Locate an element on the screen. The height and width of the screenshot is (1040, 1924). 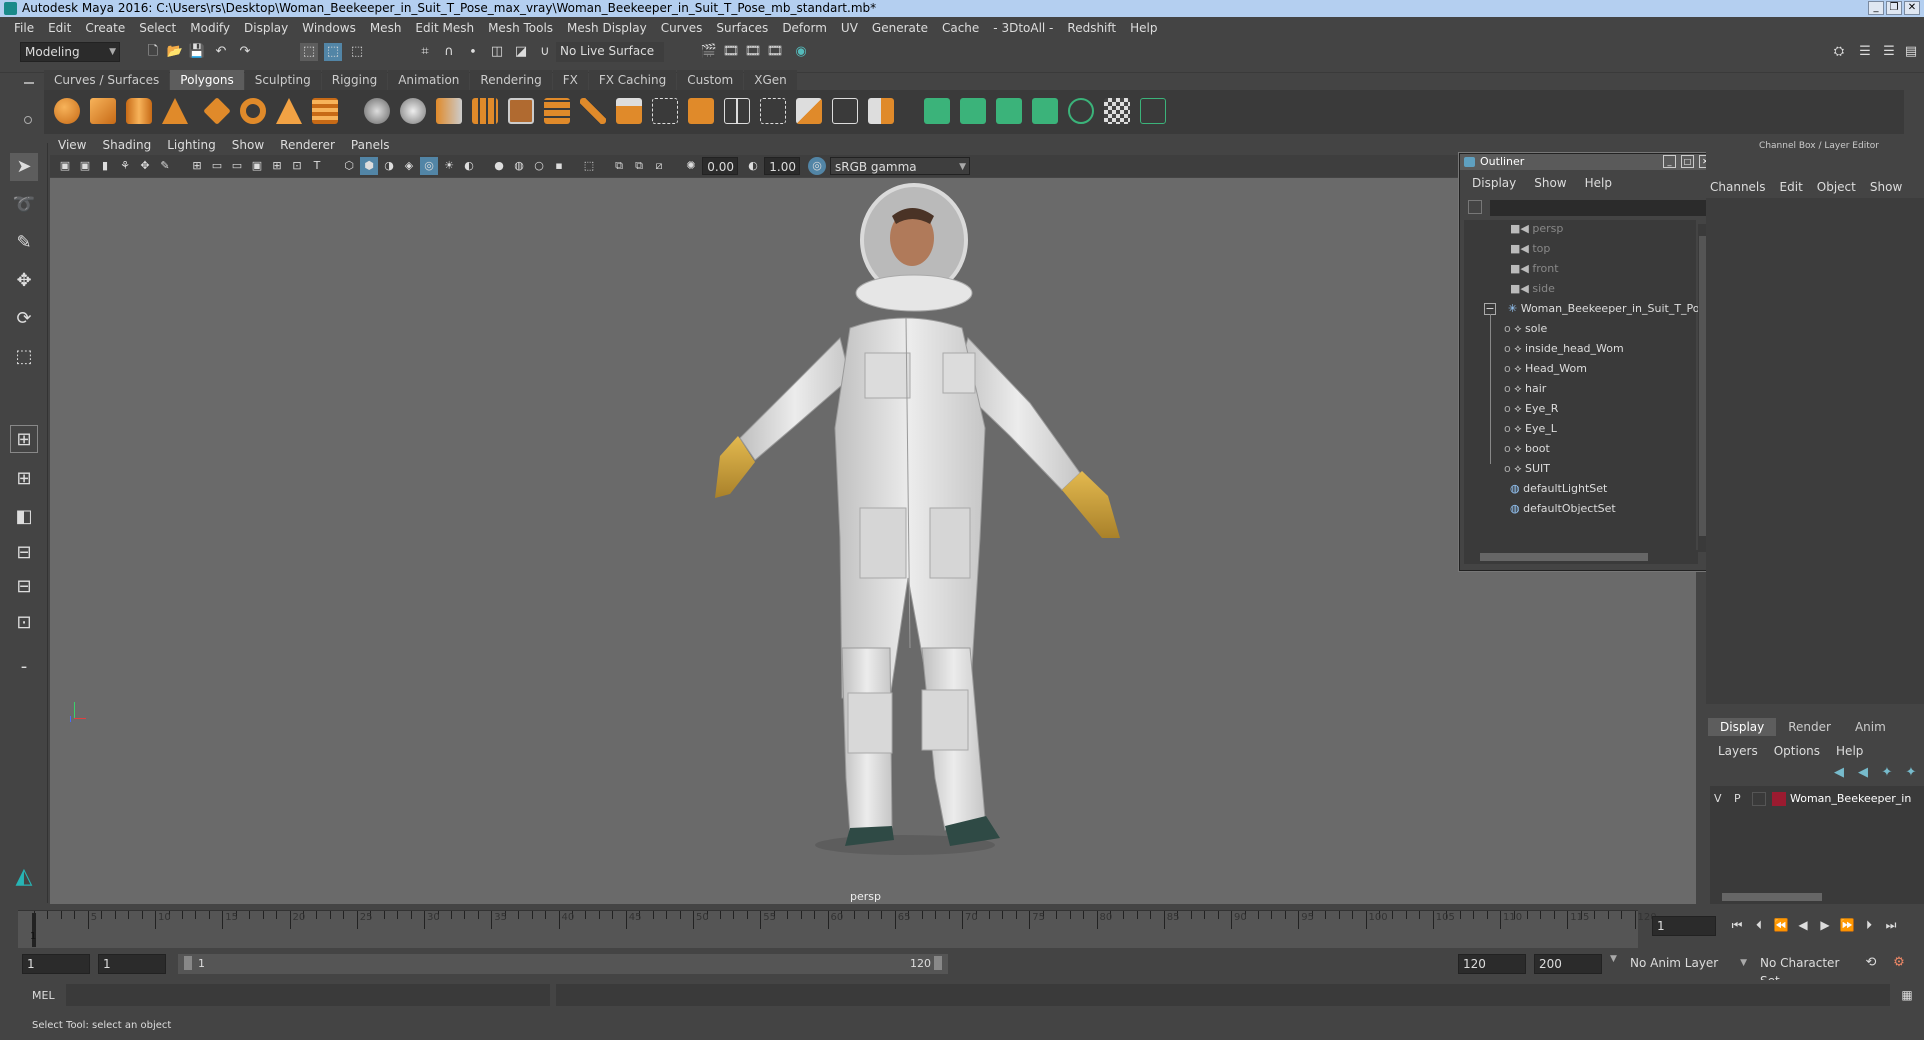
menu-redshift: Redshift is located at coordinates (1091, 28).